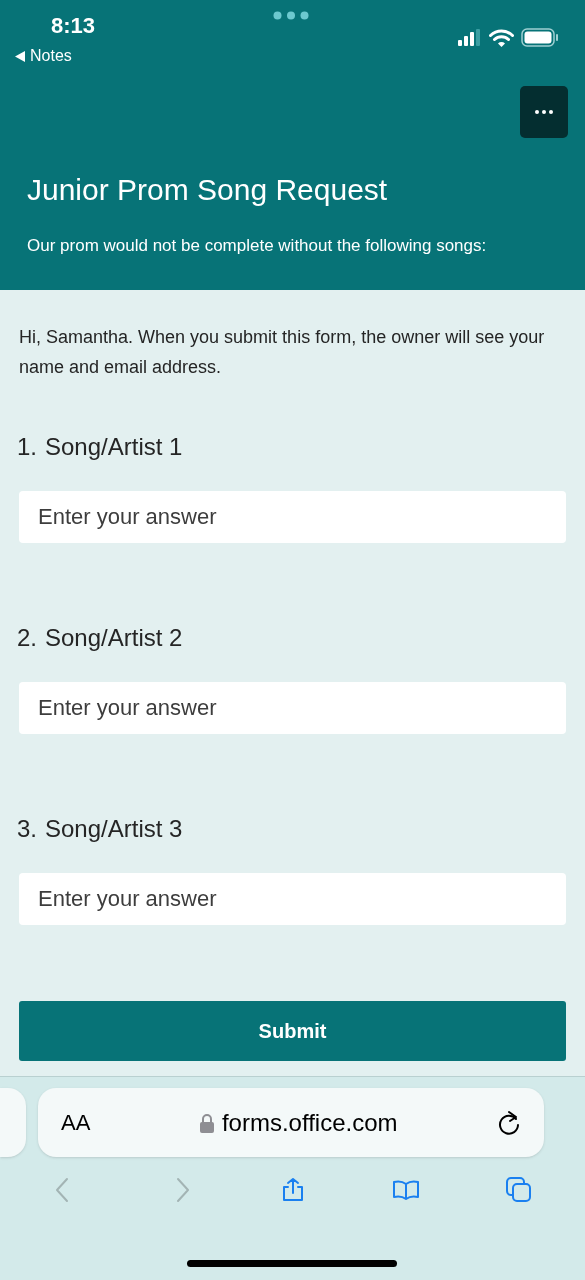  What do you see at coordinates (257, 246) in the screenshot?
I see `form-subtitle: Our prom would not be complete without the following songs:` at bounding box center [257, 246].